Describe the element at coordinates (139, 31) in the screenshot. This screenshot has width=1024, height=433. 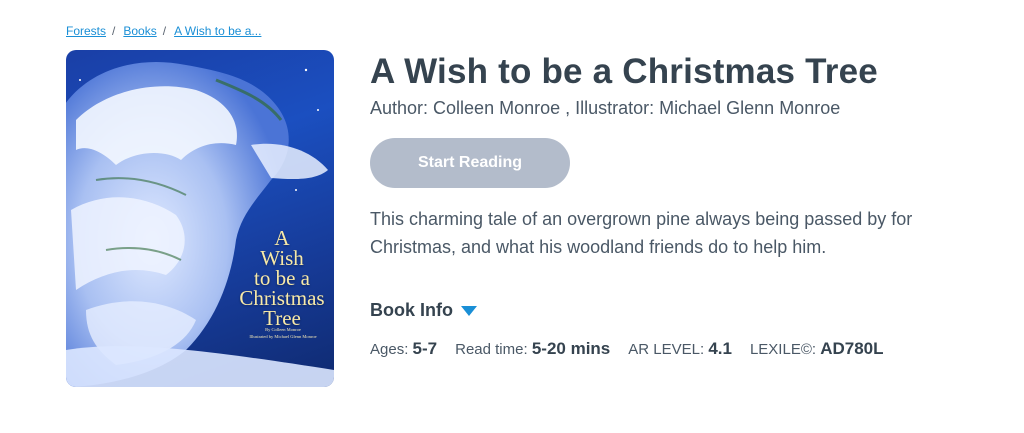
I see `breadcrumb-books-link: Books` at that location.